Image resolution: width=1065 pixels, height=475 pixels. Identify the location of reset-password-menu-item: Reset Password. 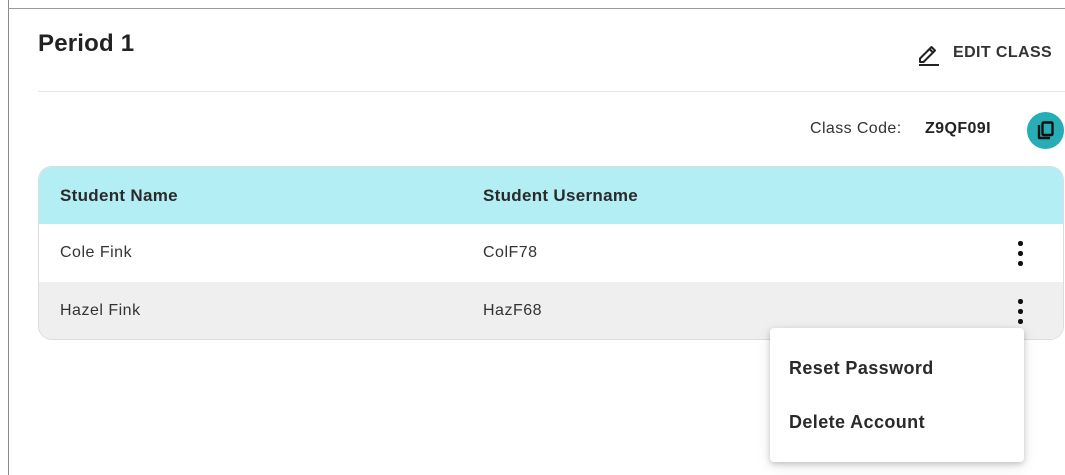
(861, 368).